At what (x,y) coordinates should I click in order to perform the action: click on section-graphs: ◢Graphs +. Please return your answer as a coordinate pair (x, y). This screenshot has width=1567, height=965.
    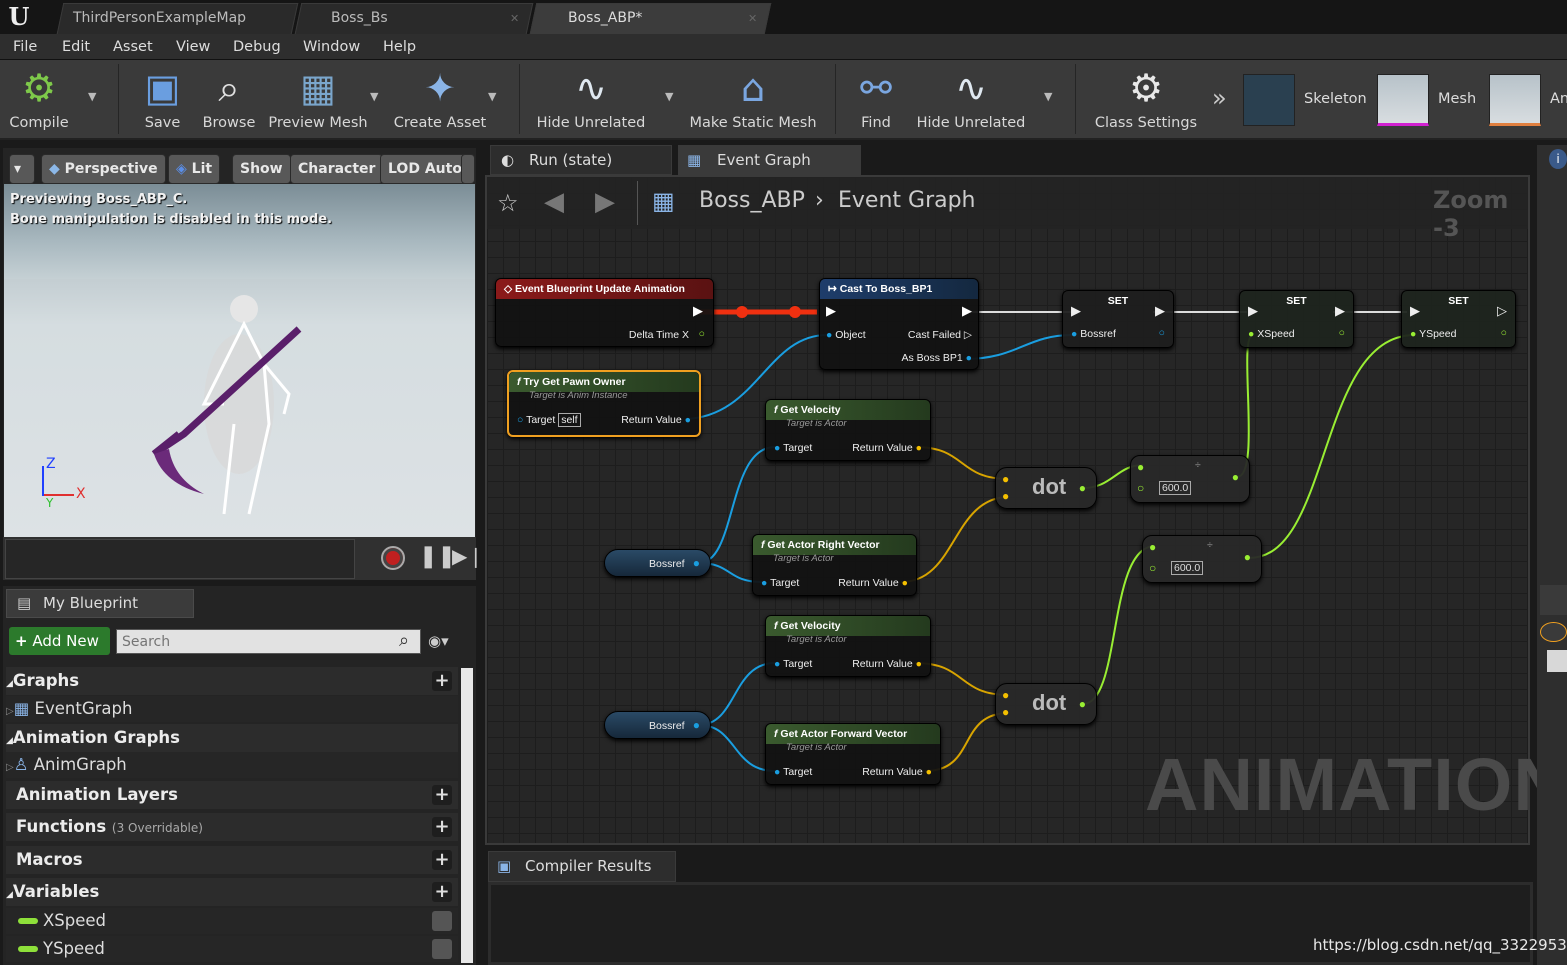
    Looking at the image, I should click on (232, 681).